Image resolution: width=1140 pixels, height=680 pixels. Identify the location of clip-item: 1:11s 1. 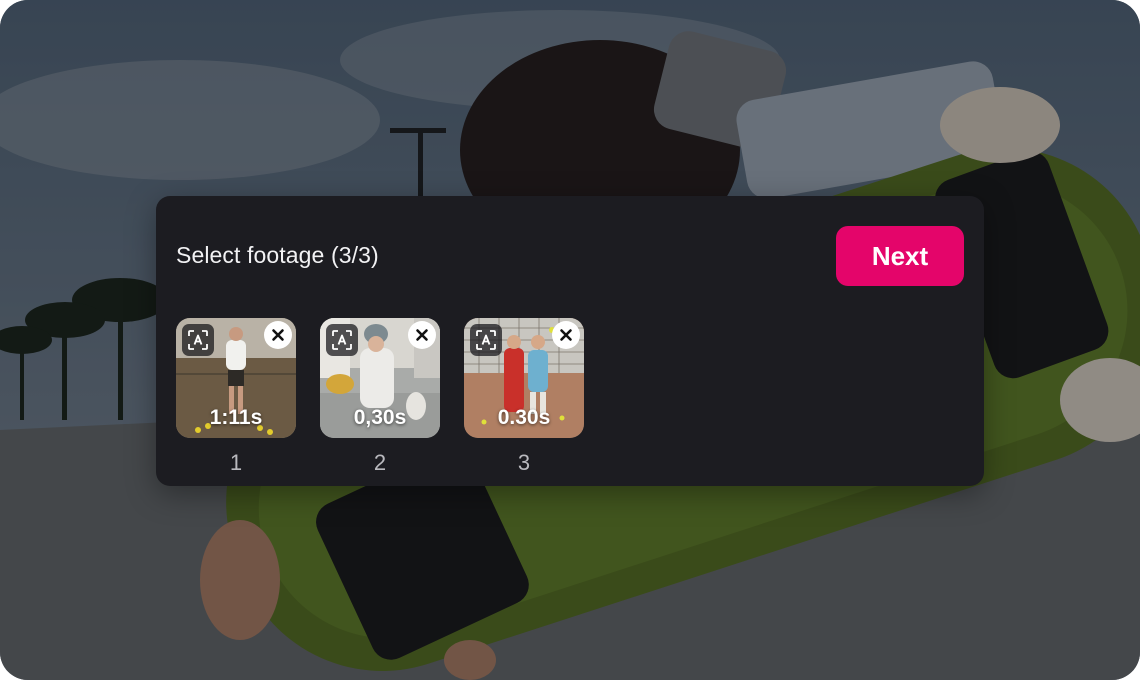
(236, 397).